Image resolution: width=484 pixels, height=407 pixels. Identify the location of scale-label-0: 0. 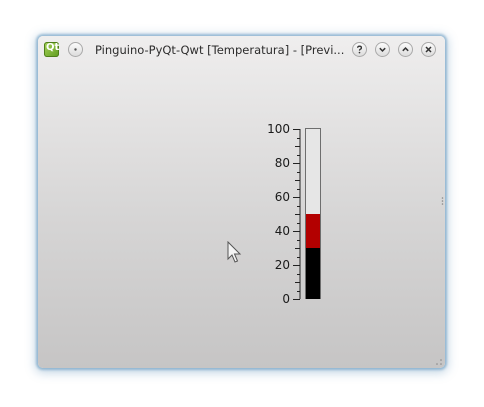
(286, 299).